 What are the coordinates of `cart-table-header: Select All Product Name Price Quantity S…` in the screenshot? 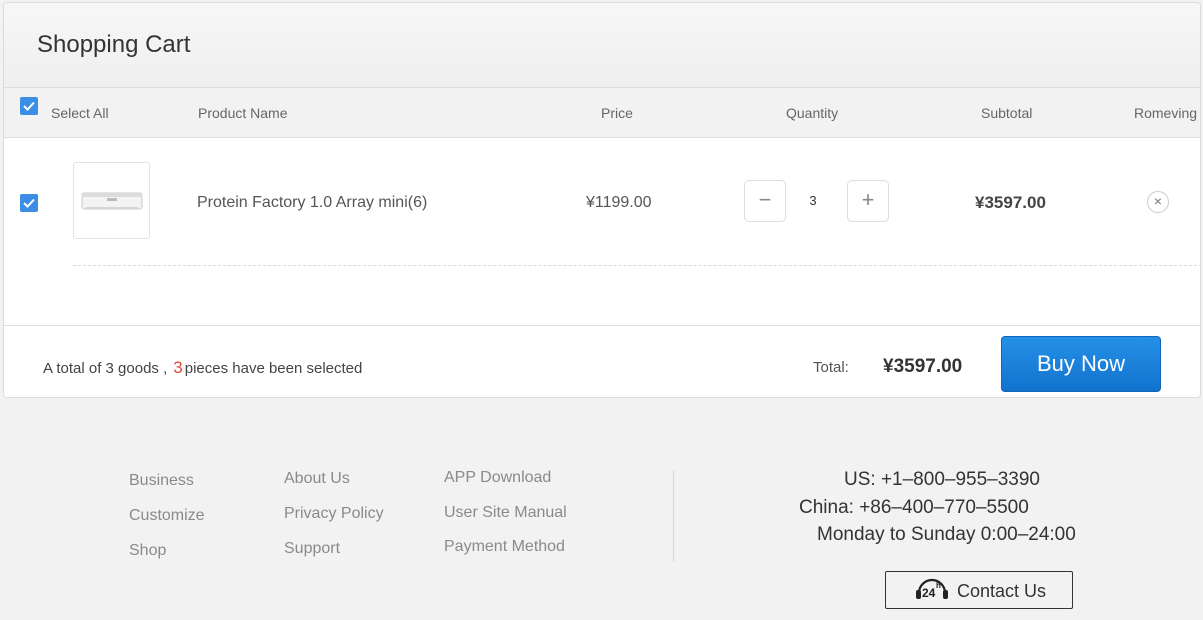 It's located at (602, 113).